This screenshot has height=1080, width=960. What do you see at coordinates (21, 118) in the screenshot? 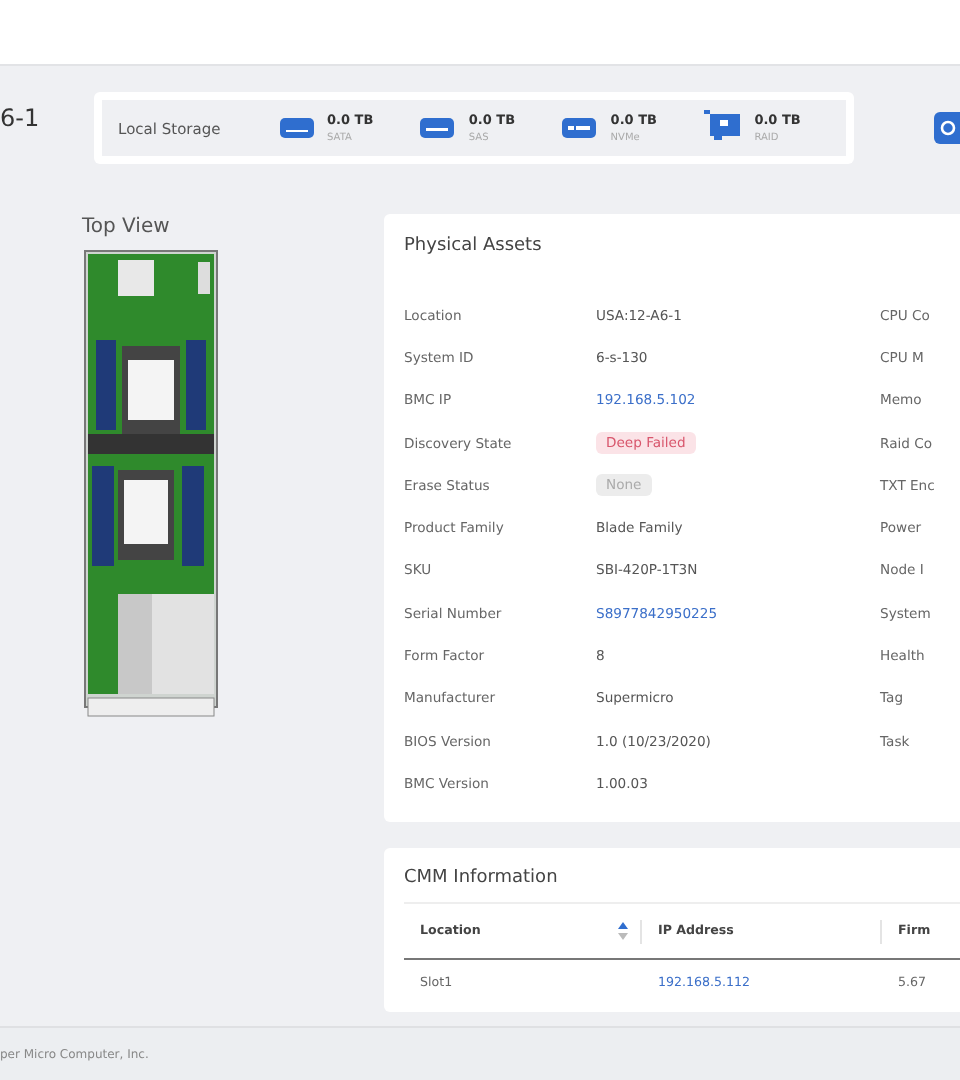
I see `page-title: 6-1` at bounding box center [21, 118].